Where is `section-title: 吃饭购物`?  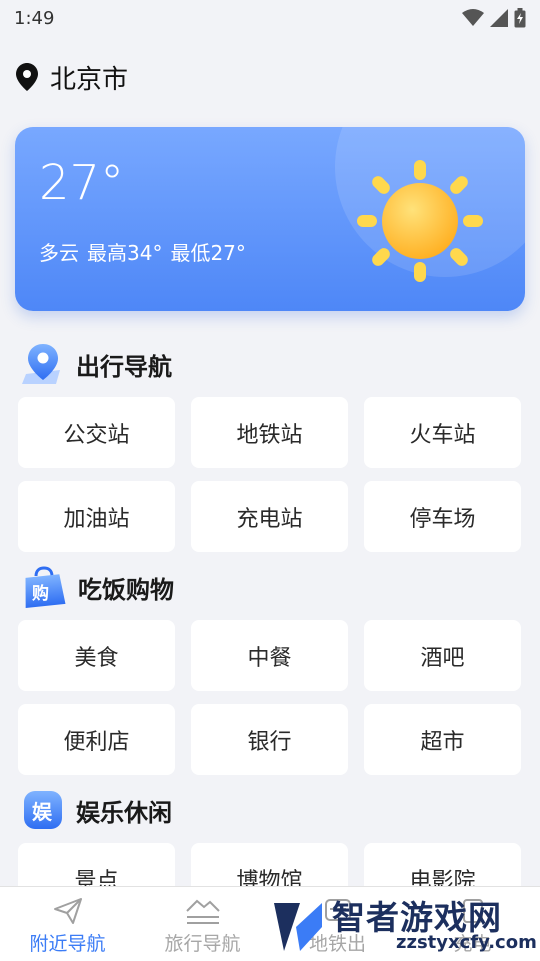 section-title: 吃饭购物 is located at coordinates (126, 589).